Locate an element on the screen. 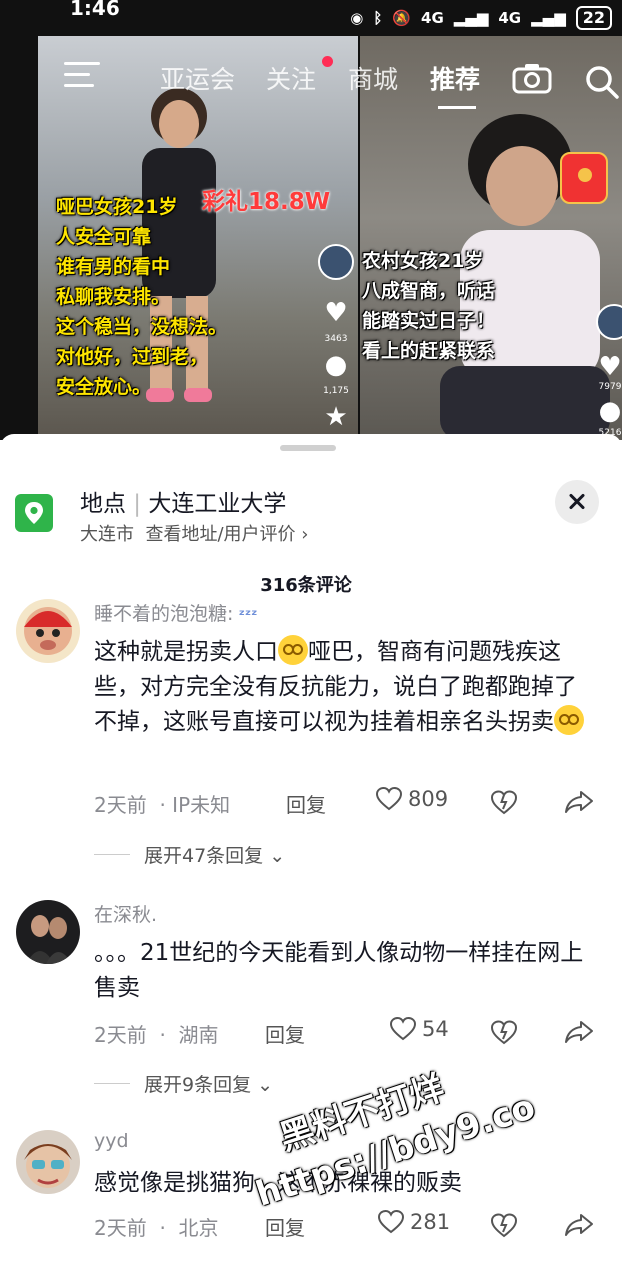 The height and width of the screenshot is (1280, 622). search-icon is located at coordinates (602, 82).